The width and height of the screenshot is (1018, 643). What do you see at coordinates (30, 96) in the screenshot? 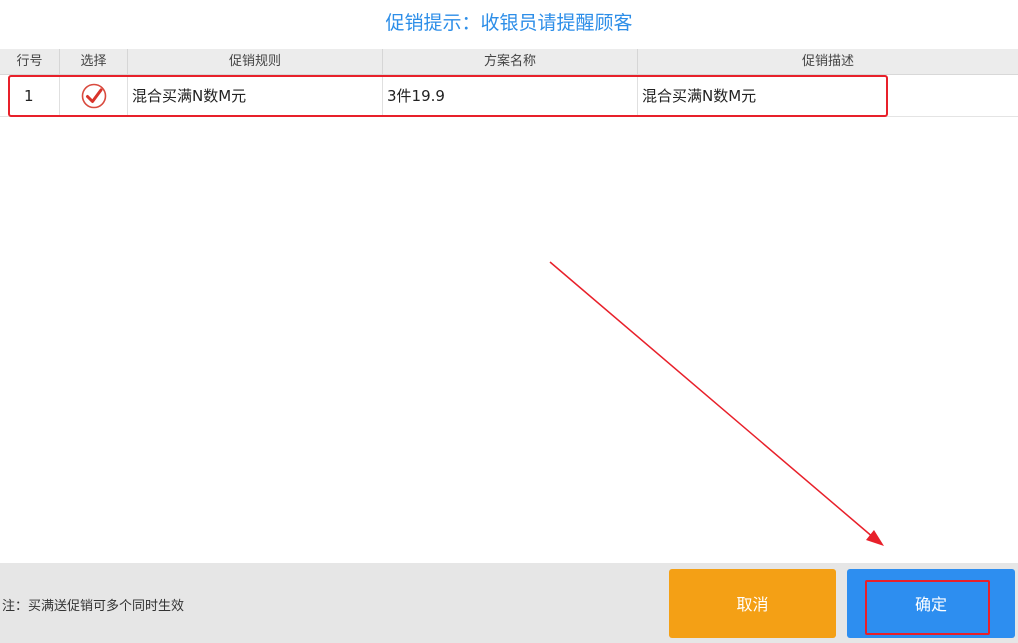
I see `cell-row-no: 1` at bounding box center [30, 96].